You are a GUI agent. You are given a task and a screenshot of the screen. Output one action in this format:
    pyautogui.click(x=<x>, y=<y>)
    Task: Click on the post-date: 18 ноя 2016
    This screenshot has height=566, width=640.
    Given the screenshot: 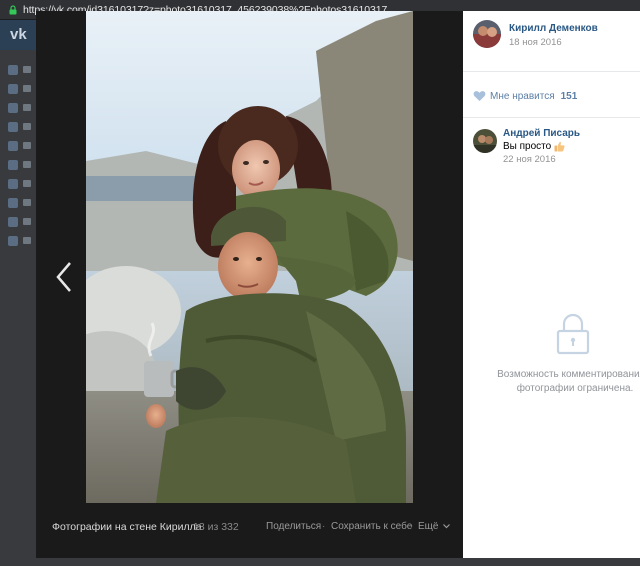 What is the action you would take?
    pyautogui.click(x=535, y=42)
    